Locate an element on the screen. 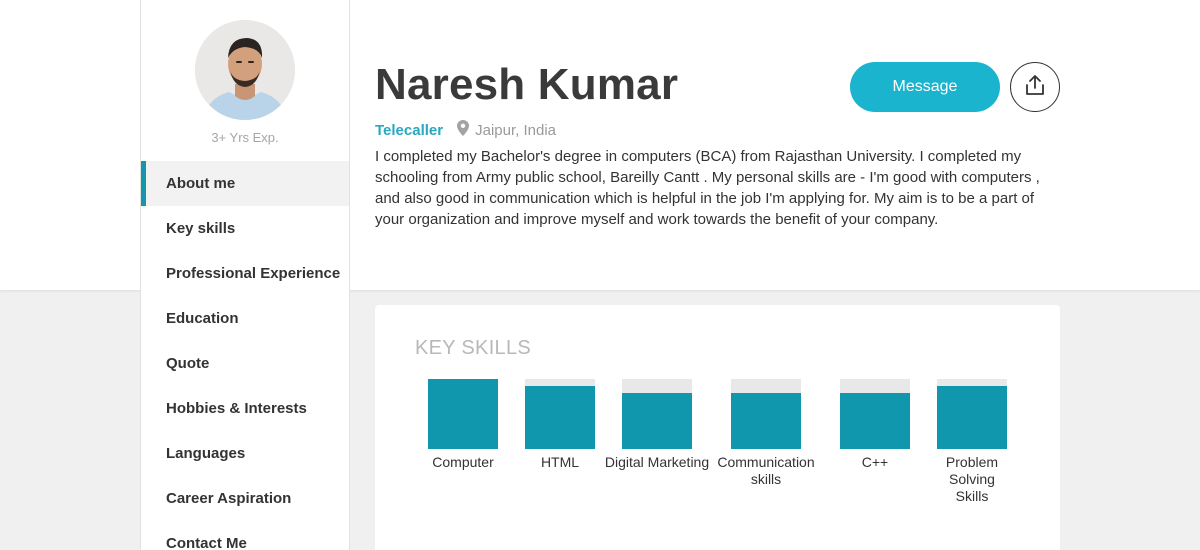 The height and width of the screenshot is (550, 1200). sidebar-item-quote: Quote is located at coordinates (245, 363).